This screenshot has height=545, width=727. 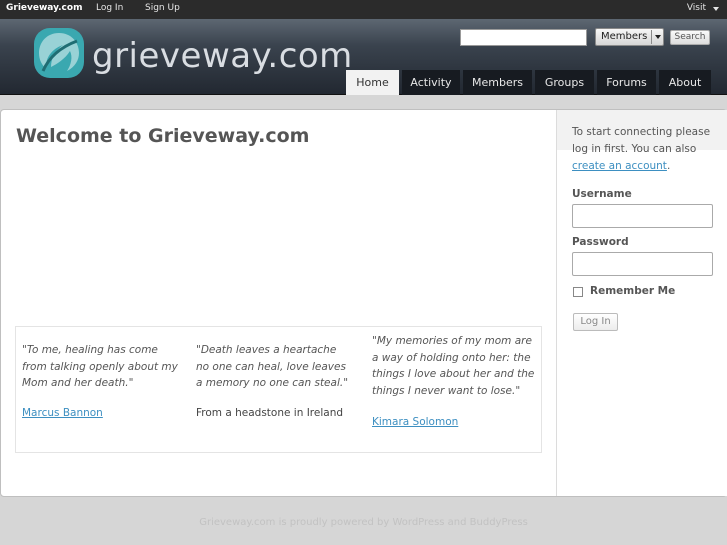 I want to click on login-button: Log In, so click(x=595, y=322).